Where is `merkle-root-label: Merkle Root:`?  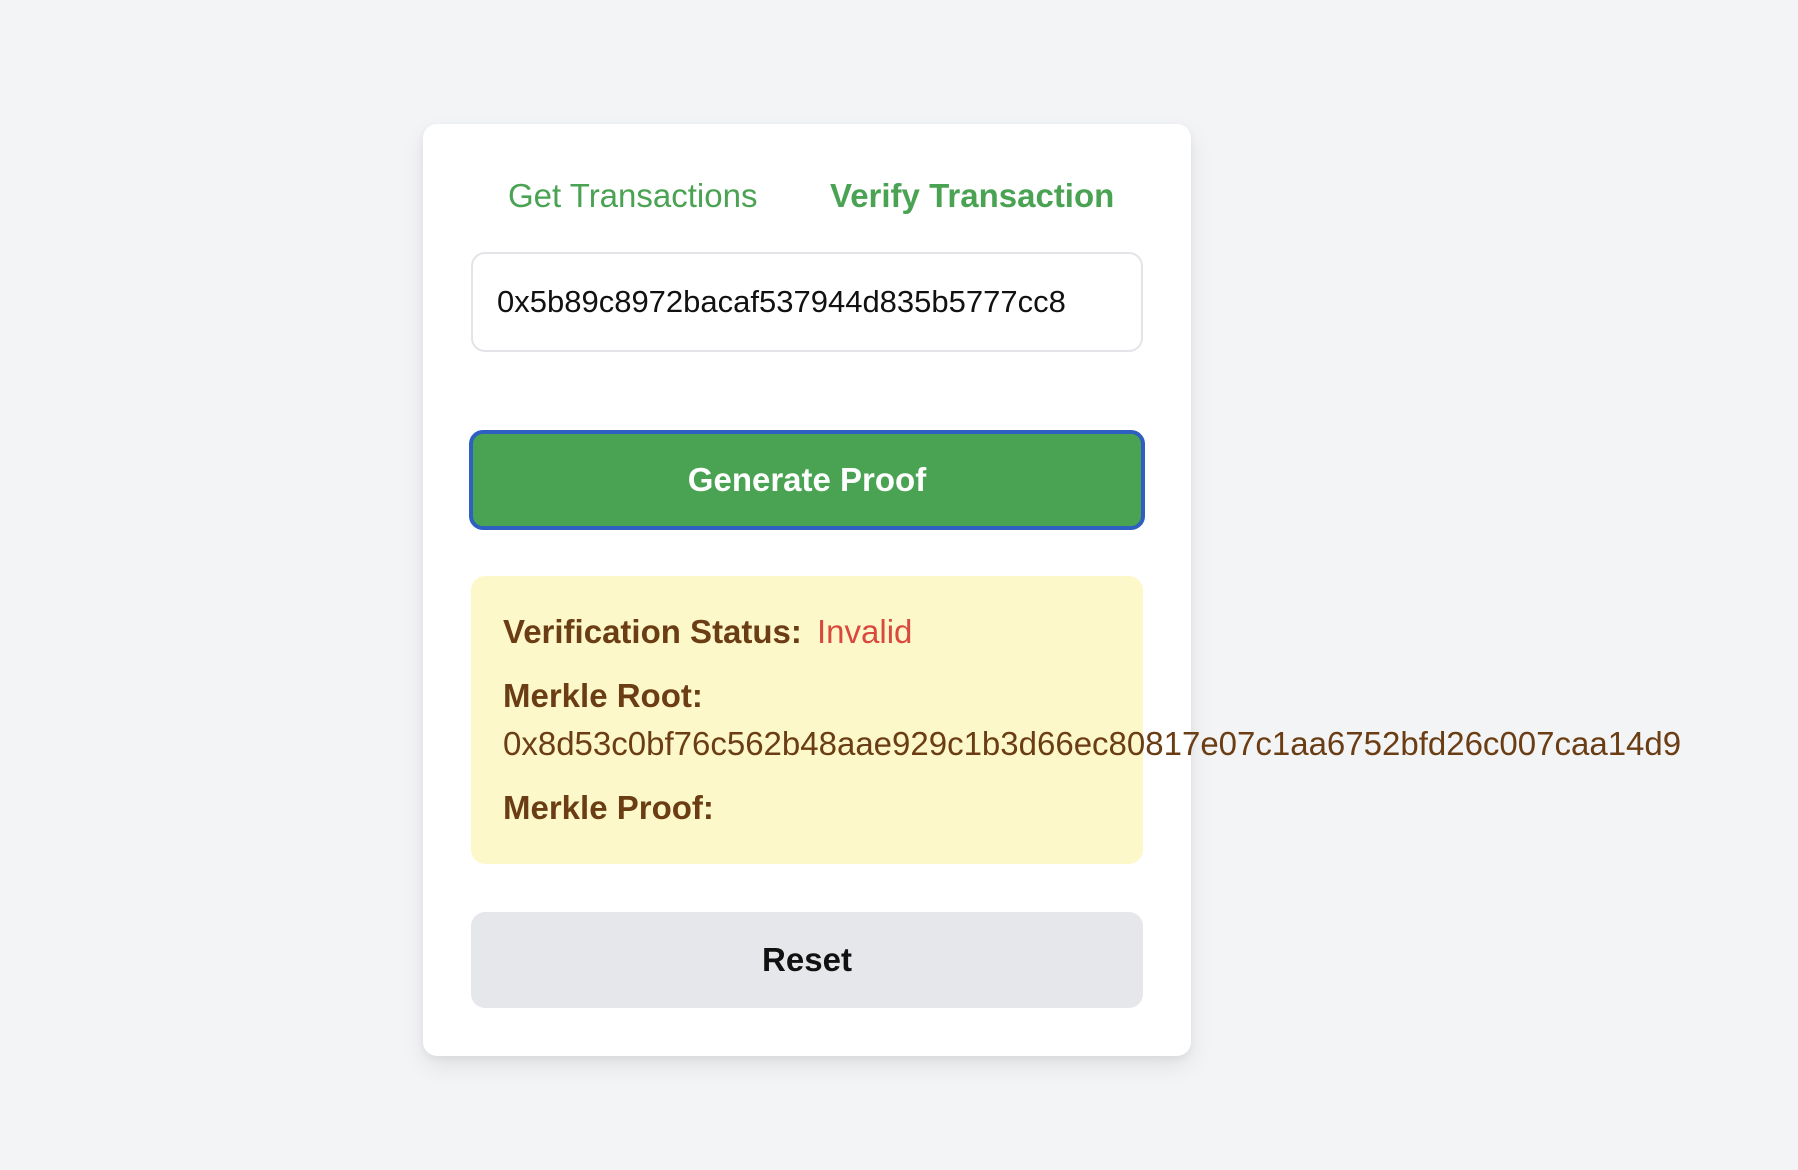
merkle-root-label: Merkle Root: is located at coordinates (603, 695).